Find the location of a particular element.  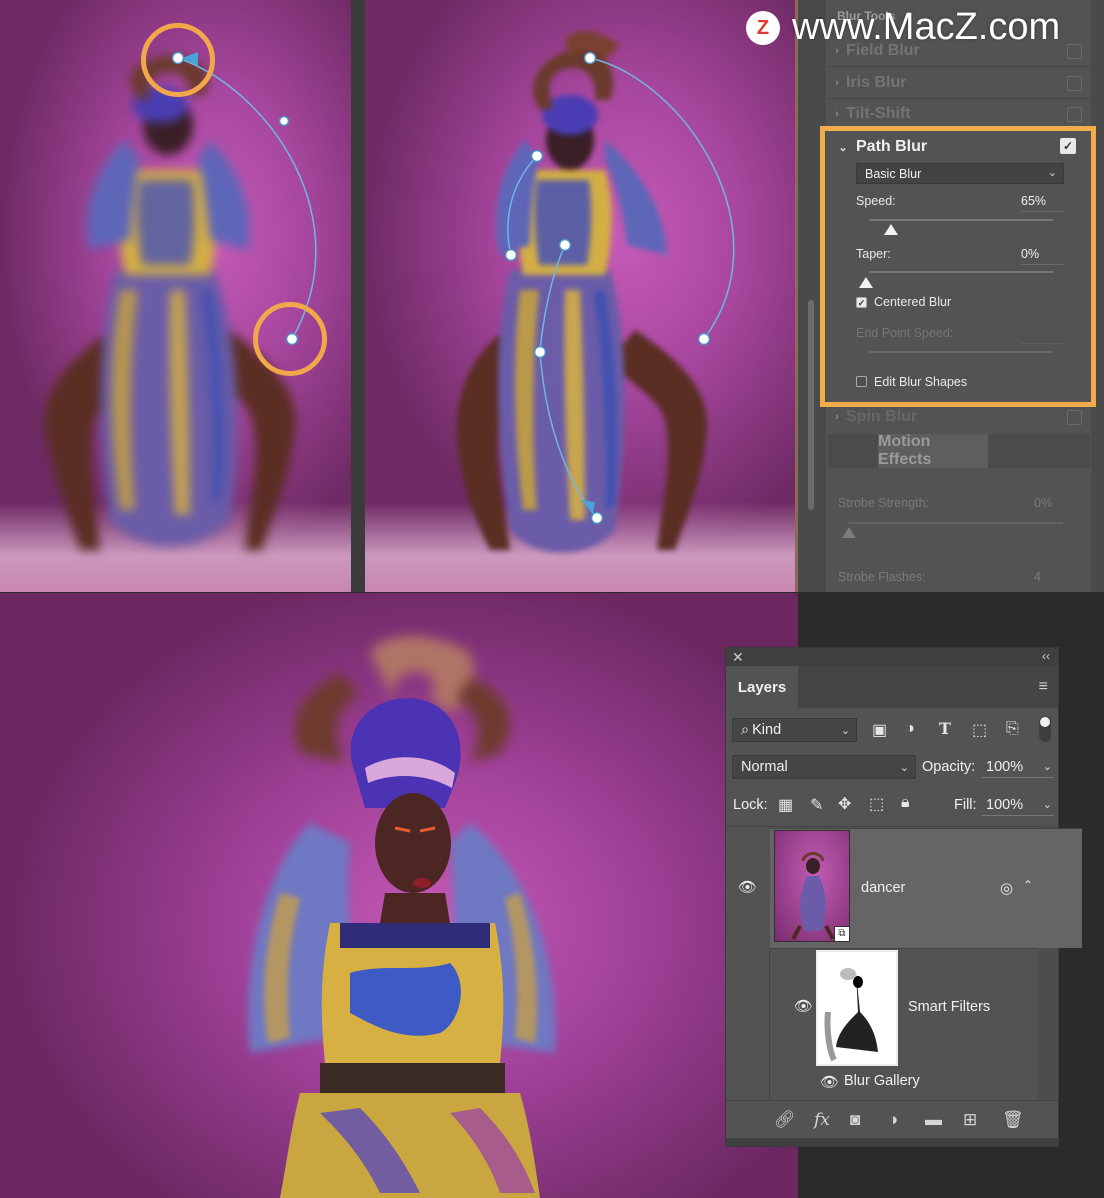

fx-icon: fx is located at coordinates (822, 1120).